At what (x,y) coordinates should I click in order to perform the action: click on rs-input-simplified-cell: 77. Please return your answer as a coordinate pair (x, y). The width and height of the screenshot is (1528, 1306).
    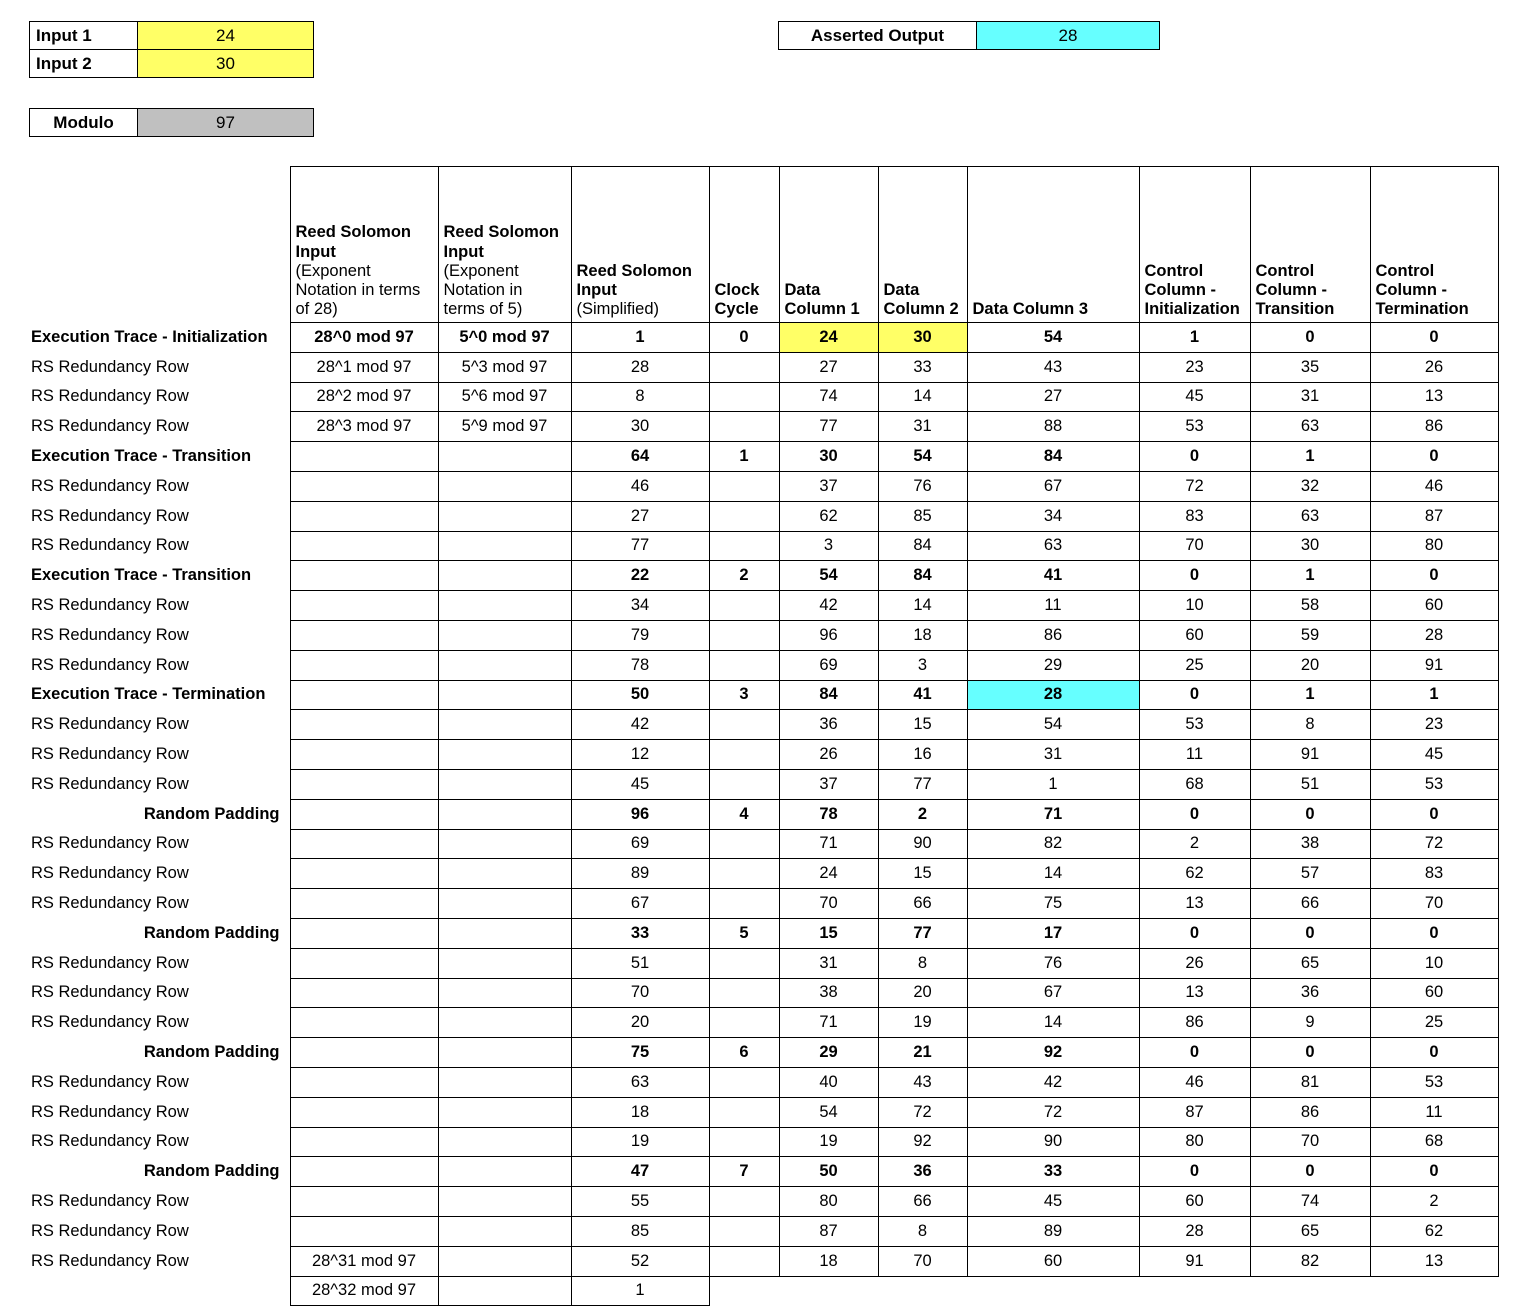
    Looking at the image, I should click on (640, 546).